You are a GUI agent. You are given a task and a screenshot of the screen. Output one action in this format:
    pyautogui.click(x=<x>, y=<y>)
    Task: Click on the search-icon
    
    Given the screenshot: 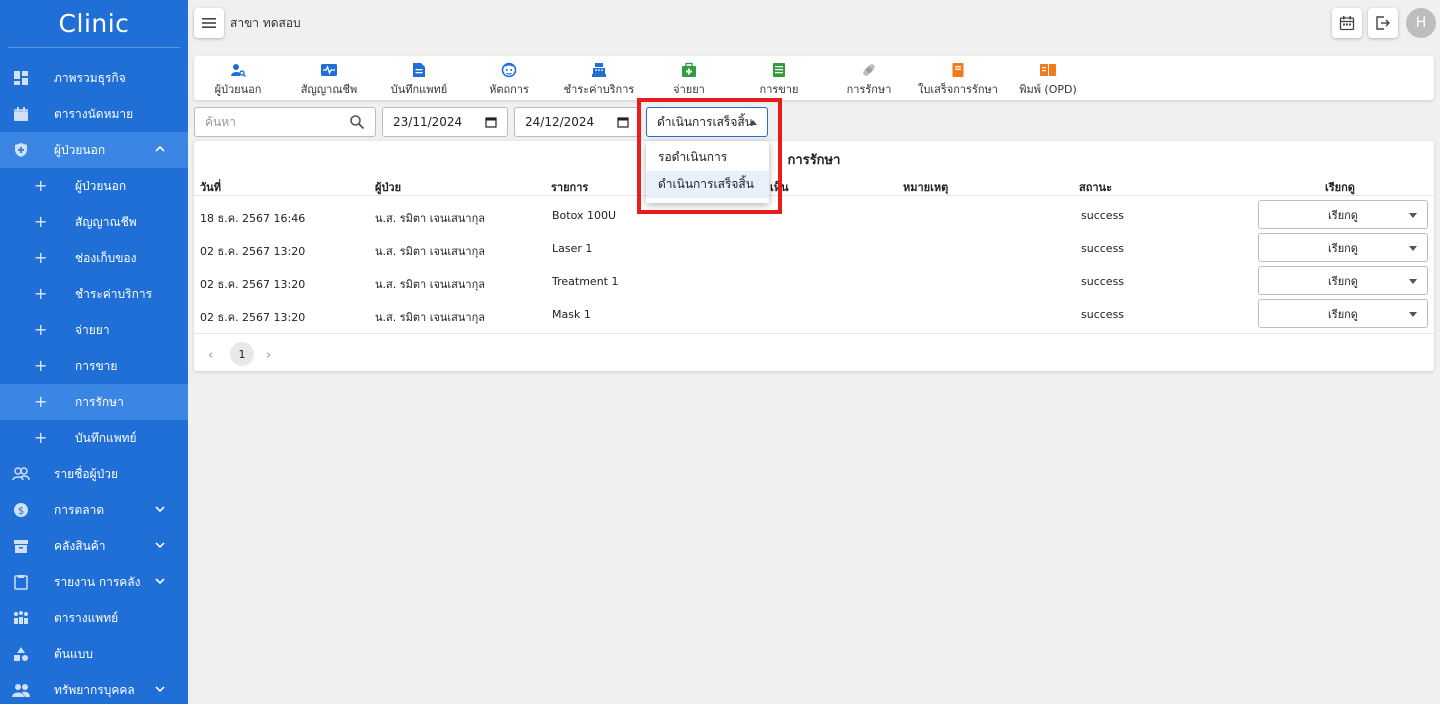 What is the action you would take?
    pyautogui.click(x=357, y=123)
    